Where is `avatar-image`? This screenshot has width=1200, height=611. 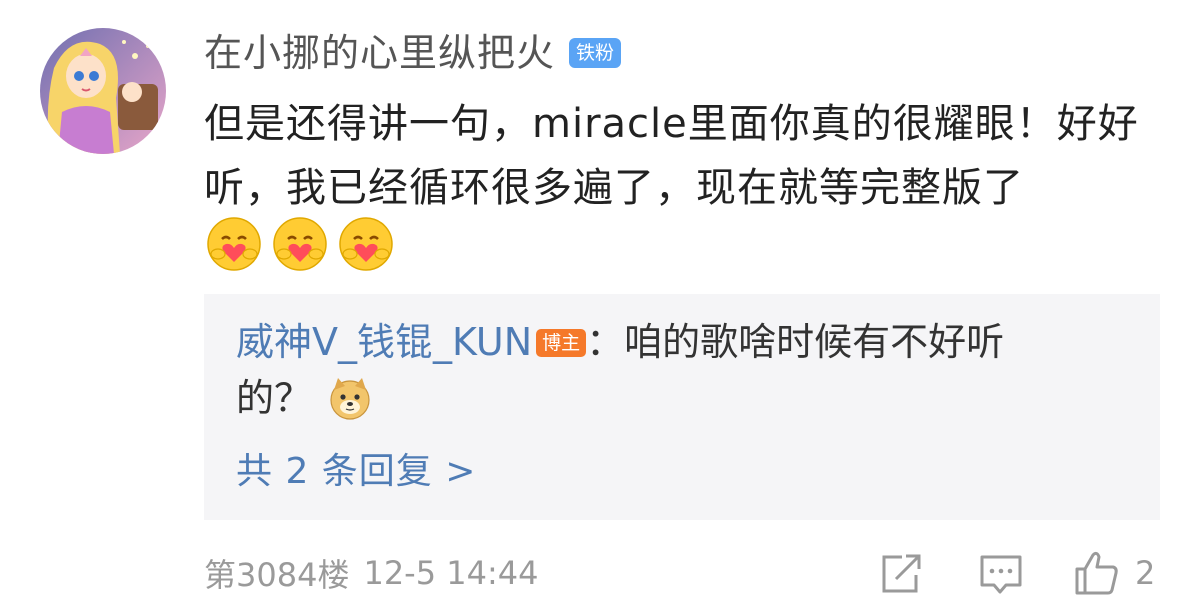
avatar-image is located at coordinates (103, 91).